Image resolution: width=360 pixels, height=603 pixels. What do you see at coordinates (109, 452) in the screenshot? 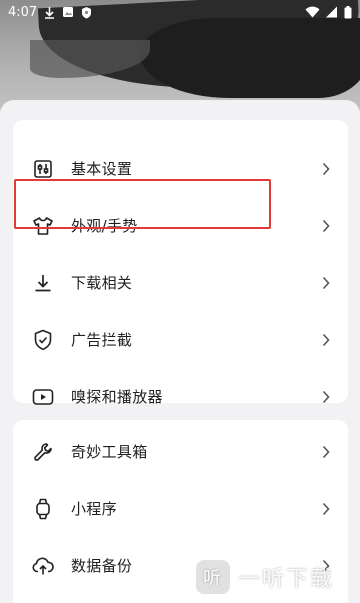
I see `menu-item-label: 奇妙工具箱` at bounding box center [109, 452].